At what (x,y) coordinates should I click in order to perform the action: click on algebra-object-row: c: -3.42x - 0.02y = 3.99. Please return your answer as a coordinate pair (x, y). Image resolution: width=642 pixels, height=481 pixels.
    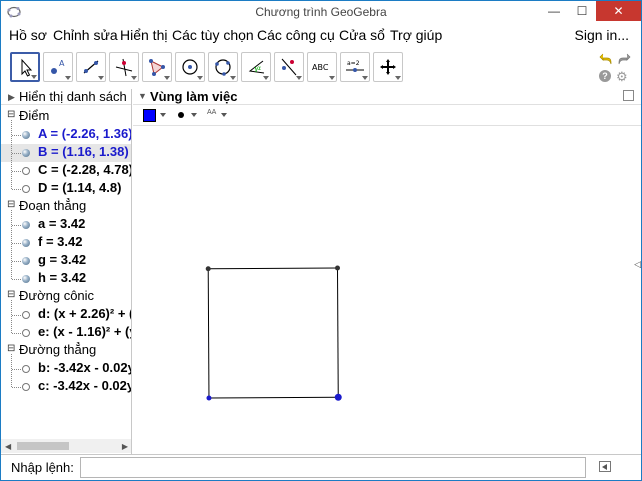
    Looking at the image, I should click on (66, 387).